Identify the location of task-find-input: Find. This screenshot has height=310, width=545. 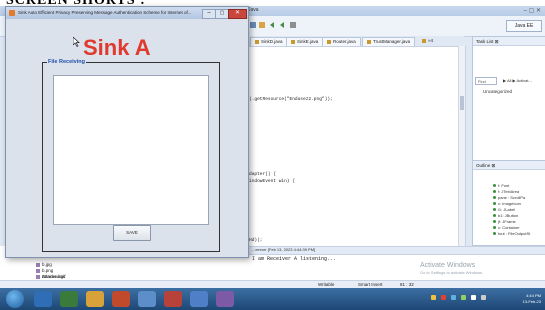
(486, 81).